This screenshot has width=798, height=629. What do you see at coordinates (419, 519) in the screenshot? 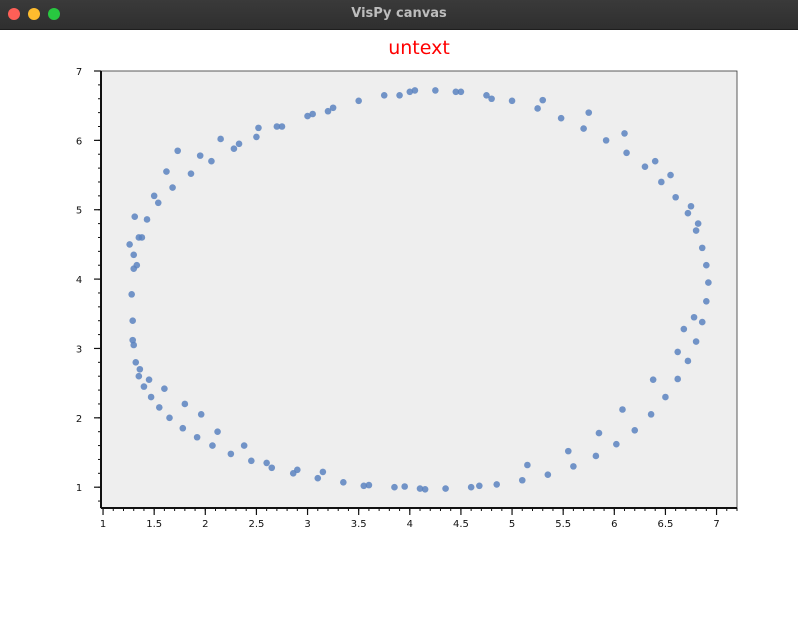
I see `x-axis-ticks: 1 1.5 2 2.5 3 3.5 4 4.5 5 5.5 6 6.5 7` at bounding box center [419, 519].